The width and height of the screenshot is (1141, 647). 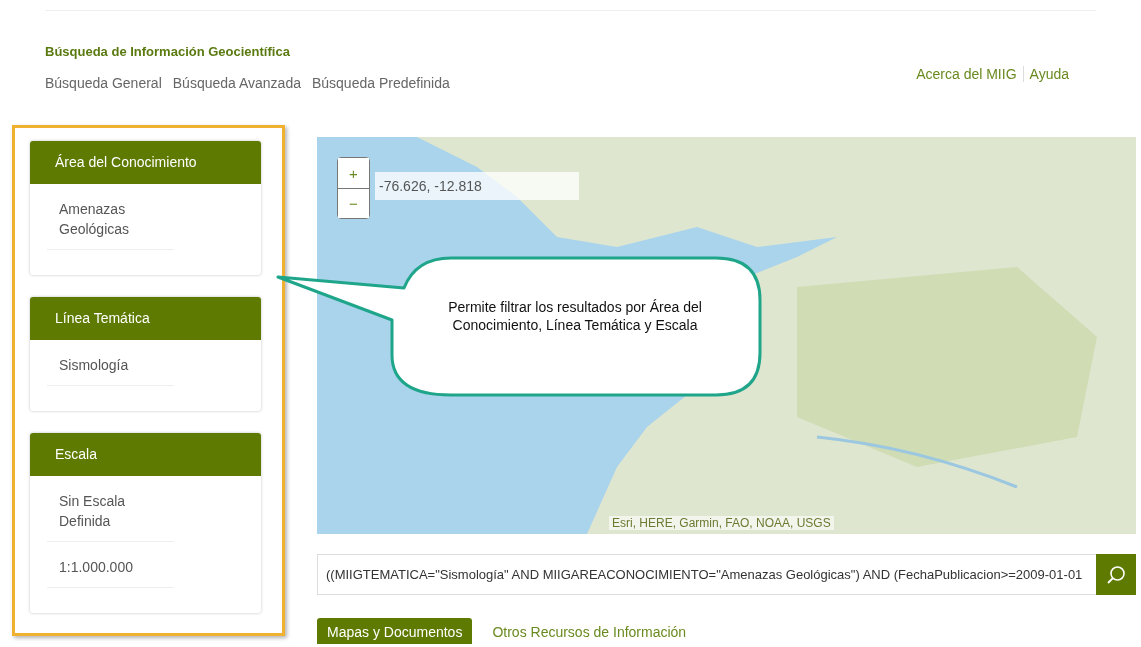 I want to click on nav-link: Búsqueda General, so click(x=103, y=83).